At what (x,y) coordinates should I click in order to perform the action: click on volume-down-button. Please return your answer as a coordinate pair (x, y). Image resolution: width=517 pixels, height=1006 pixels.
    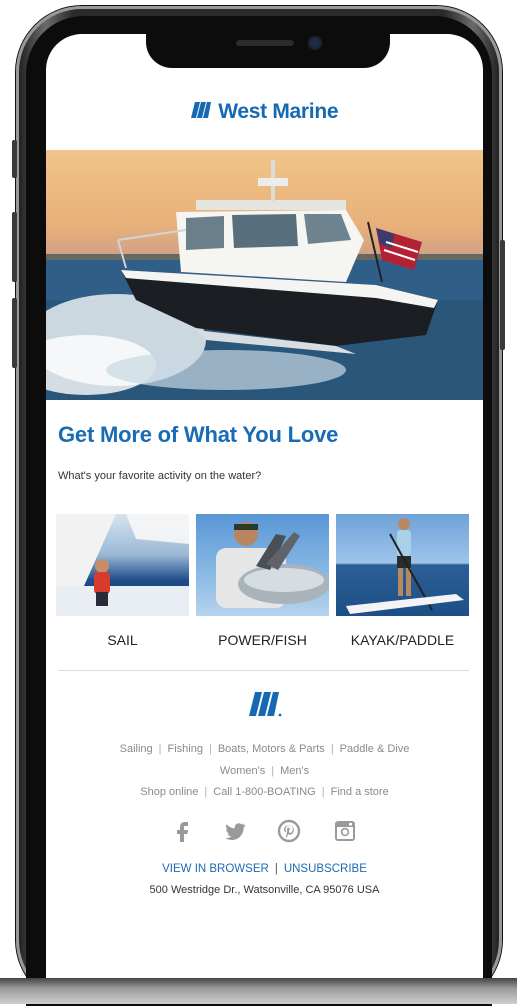
    Looking at the image, I should click on (14, 333).